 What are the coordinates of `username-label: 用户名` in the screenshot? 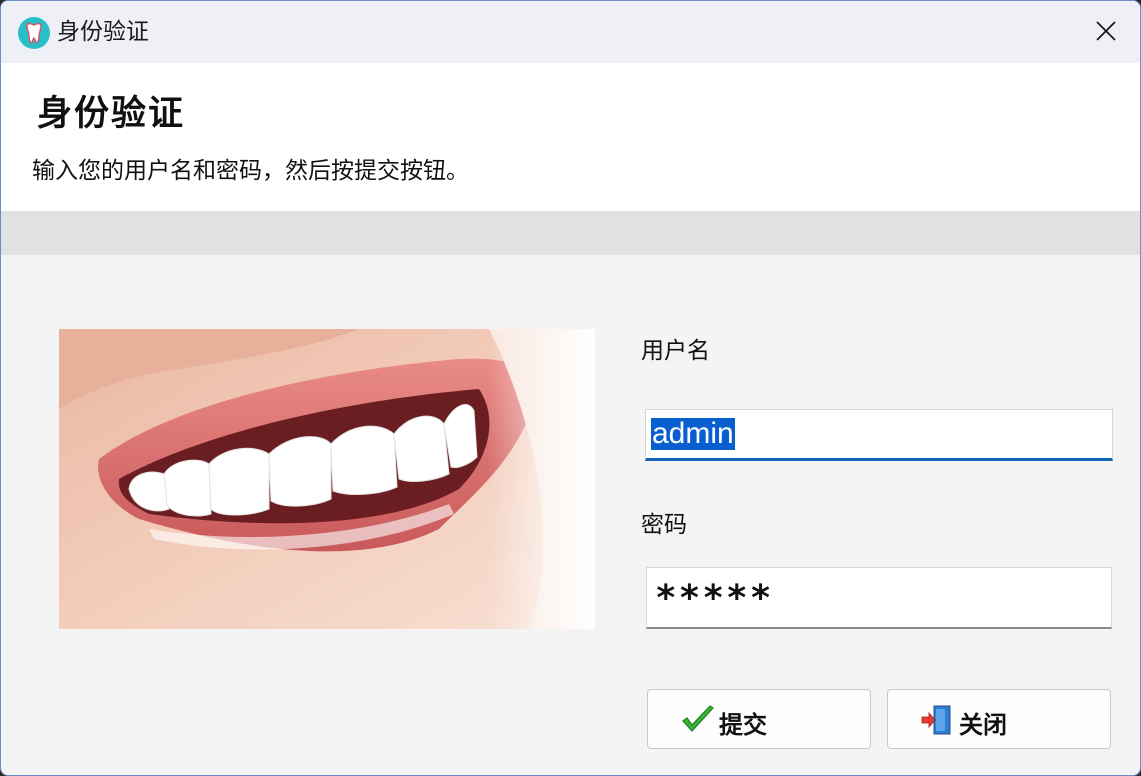 It's located at (675, 351).